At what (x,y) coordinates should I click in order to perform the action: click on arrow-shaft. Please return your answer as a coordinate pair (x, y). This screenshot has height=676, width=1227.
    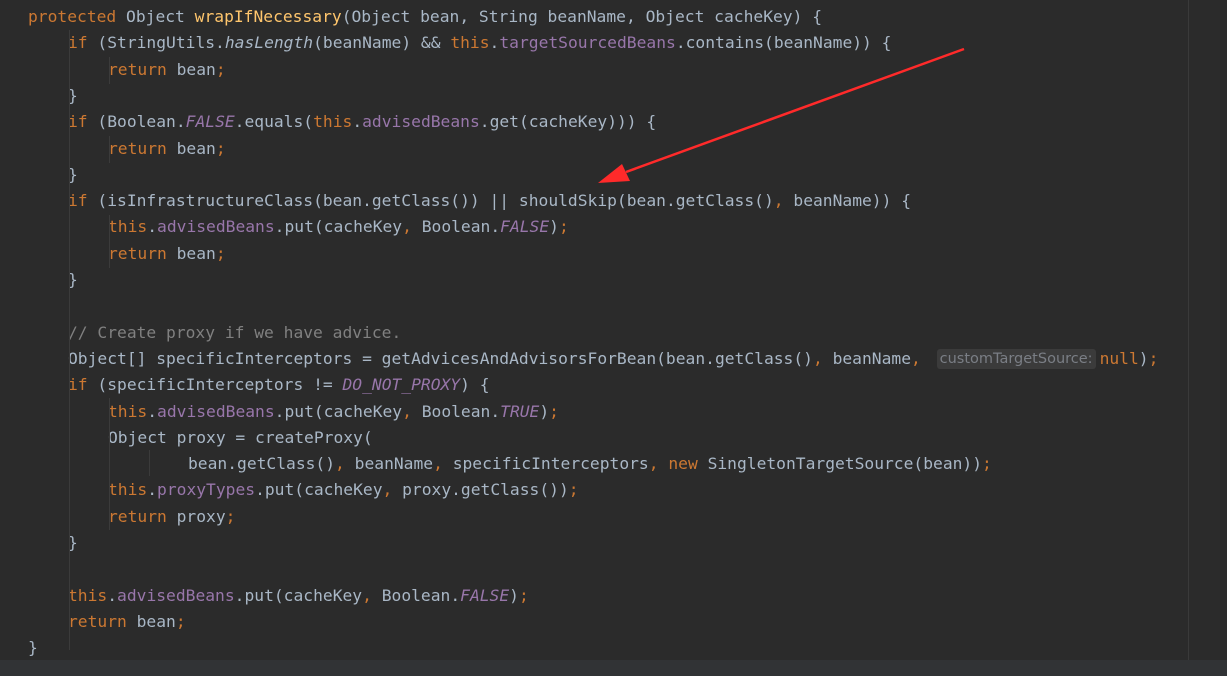
    Looking at the image, I should click on (795, 110).